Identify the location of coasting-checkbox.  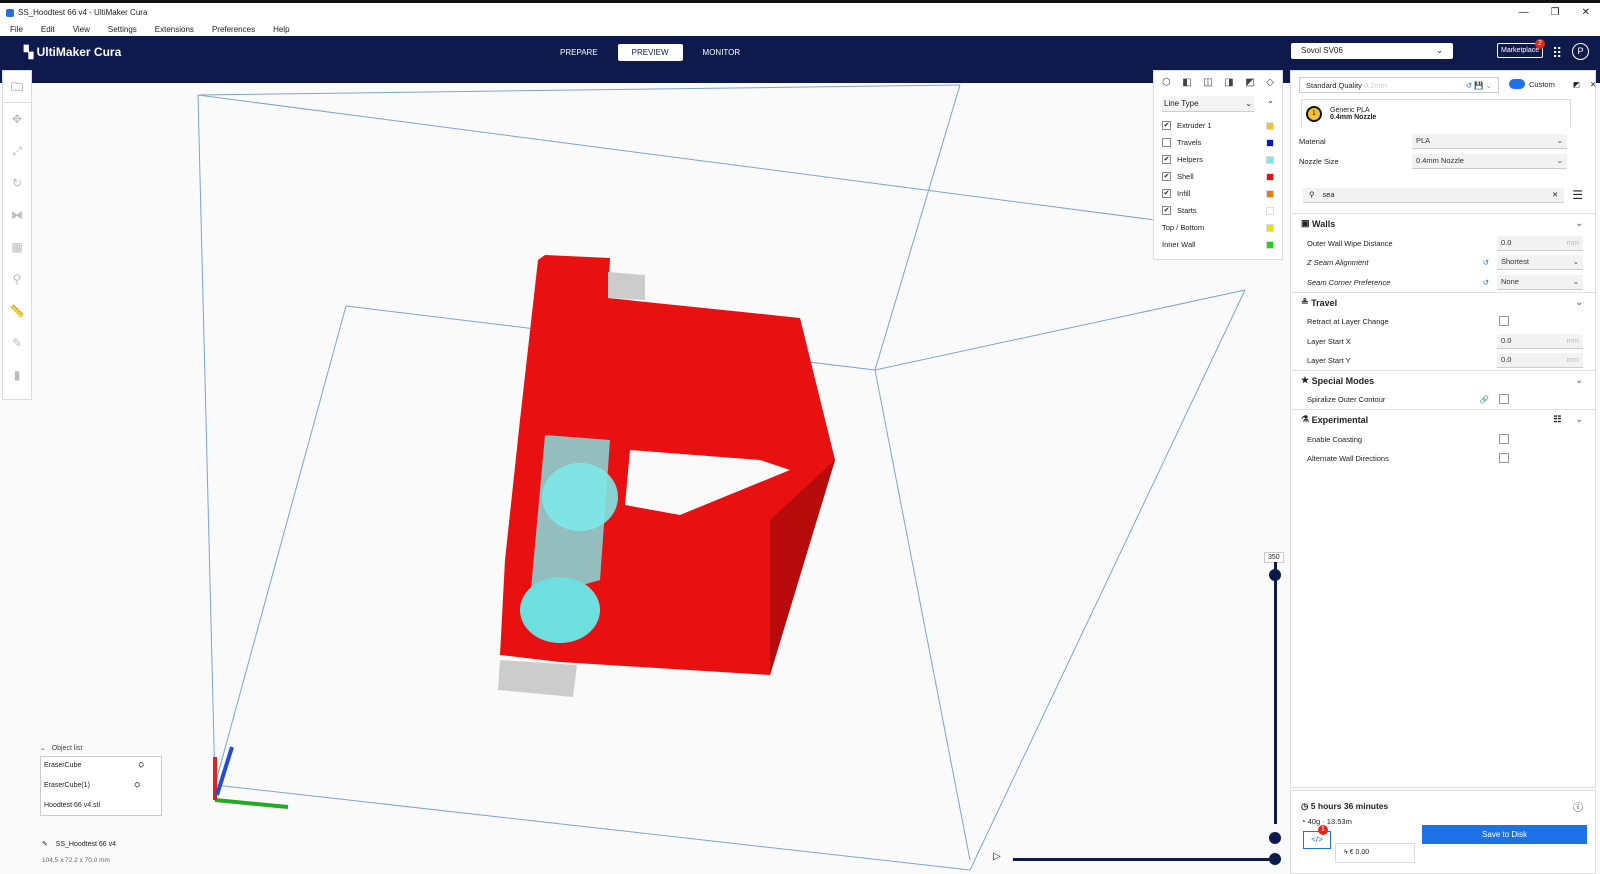
(1504, 439).